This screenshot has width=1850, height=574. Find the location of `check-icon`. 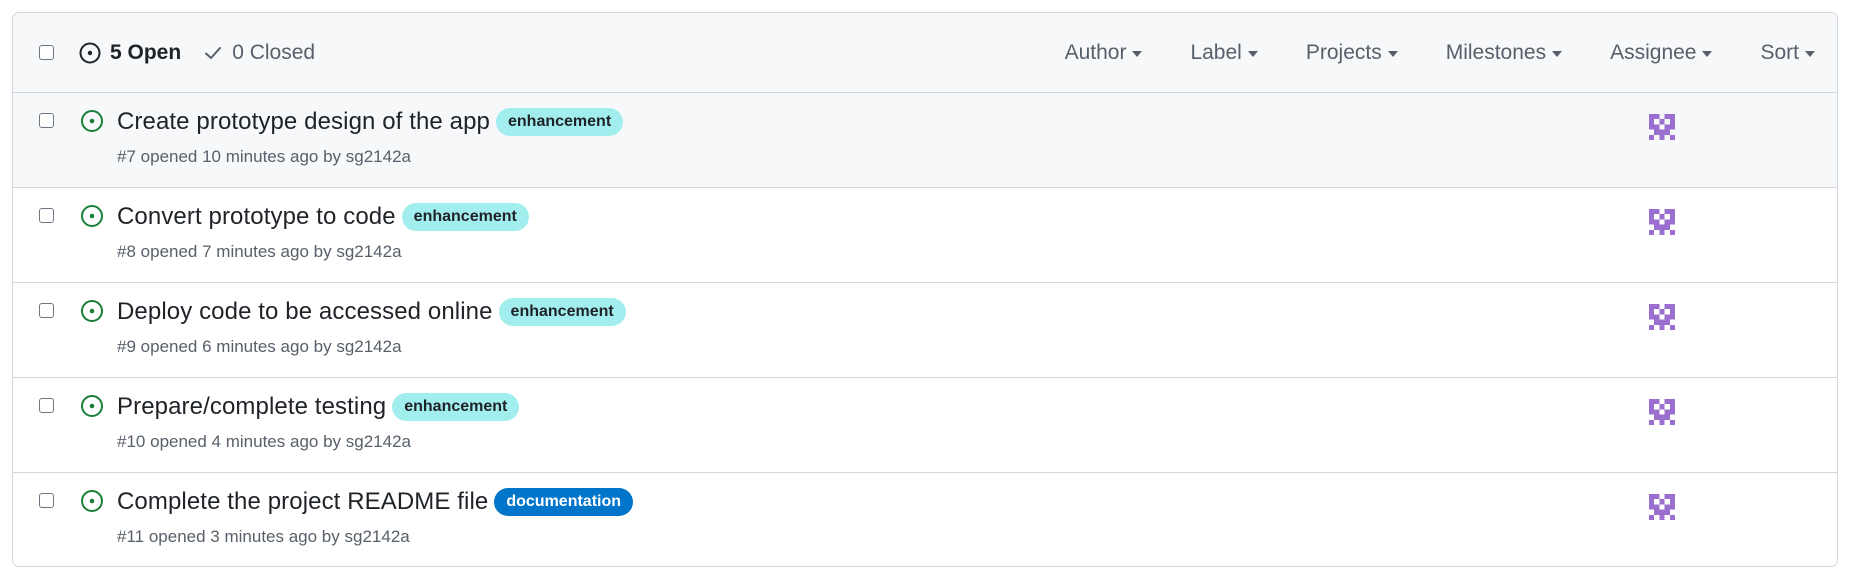

check-icon is located at coordinates (213, 53).